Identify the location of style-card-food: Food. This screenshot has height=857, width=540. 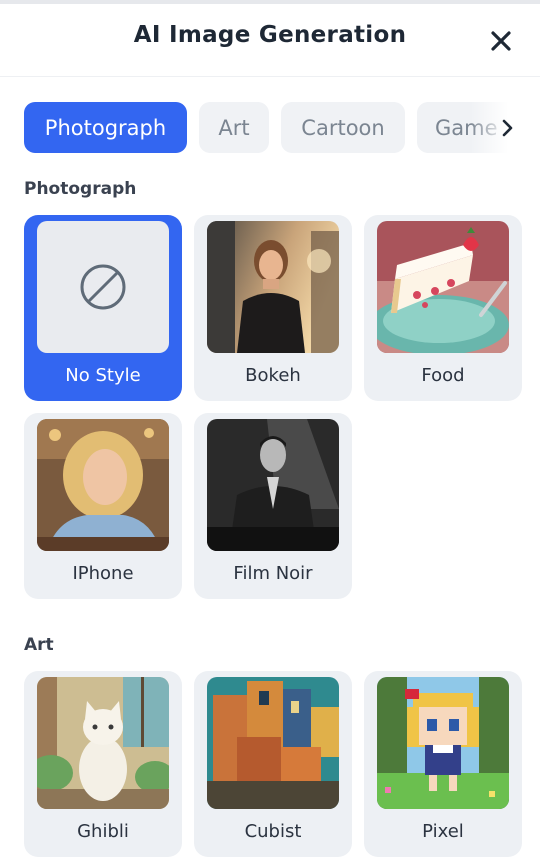
(443, 308).